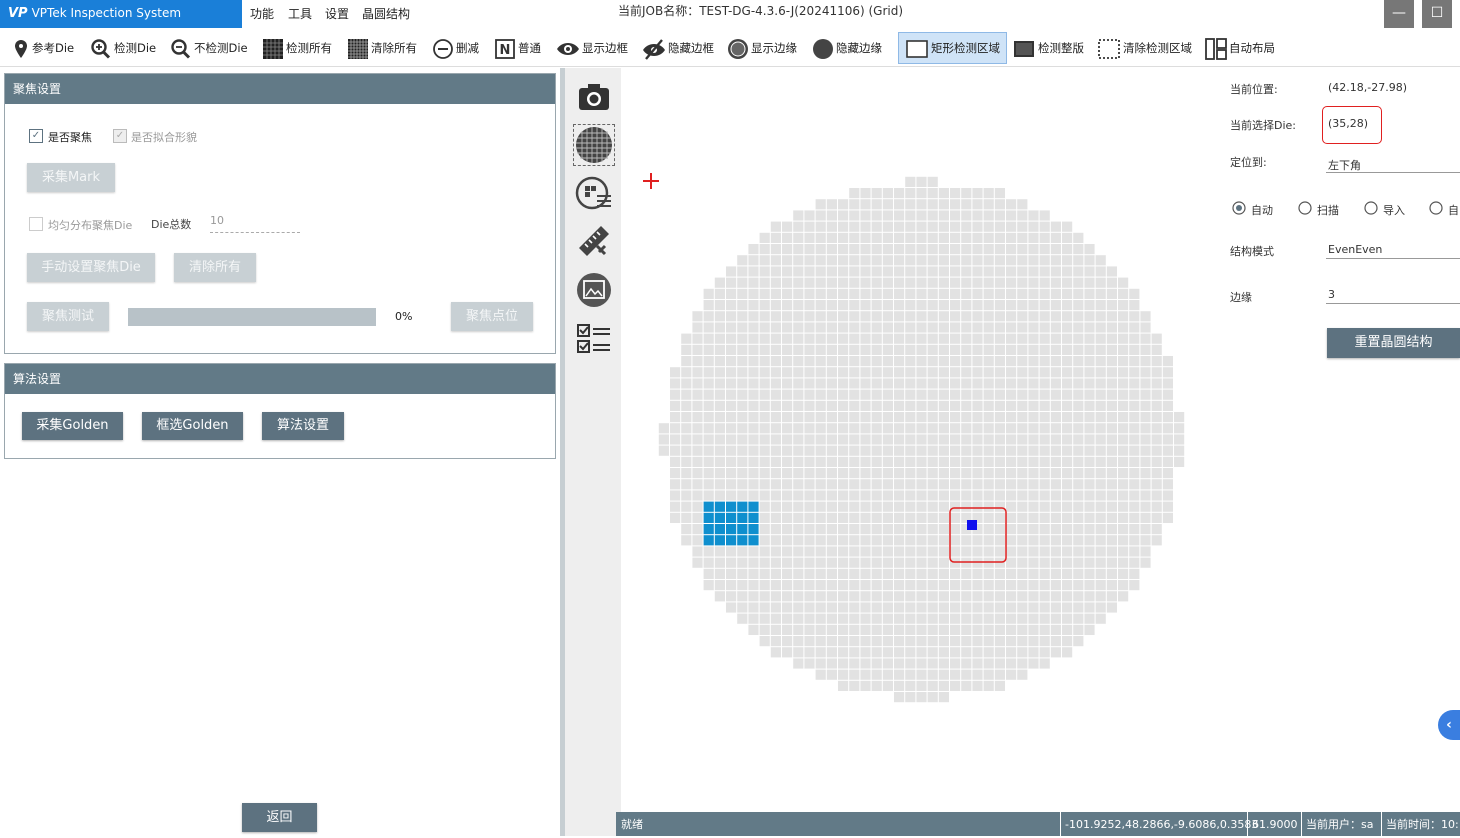  What do you see at coordinates (300, 13) in the screenshot?
I see `menu-tools: 工具` at bounding box center [300, 13].